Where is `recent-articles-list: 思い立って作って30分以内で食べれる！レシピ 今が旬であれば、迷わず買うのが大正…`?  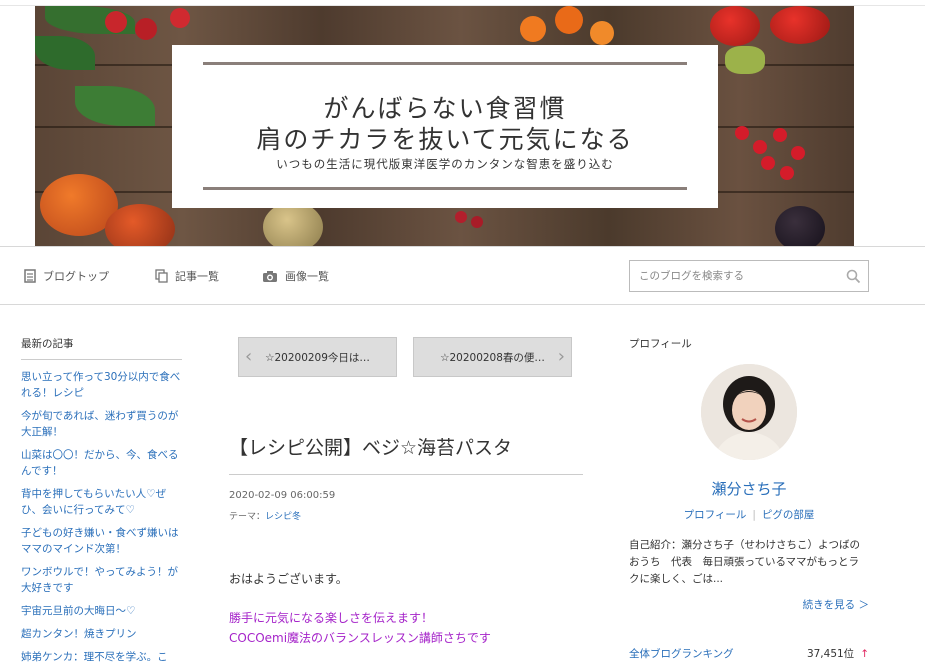
recent-articles-list: 思い立って作って30分以内で食べれる！レシピ 今が旬であれば、迷わず買うのが大正… is located at coordinates (101, 517).